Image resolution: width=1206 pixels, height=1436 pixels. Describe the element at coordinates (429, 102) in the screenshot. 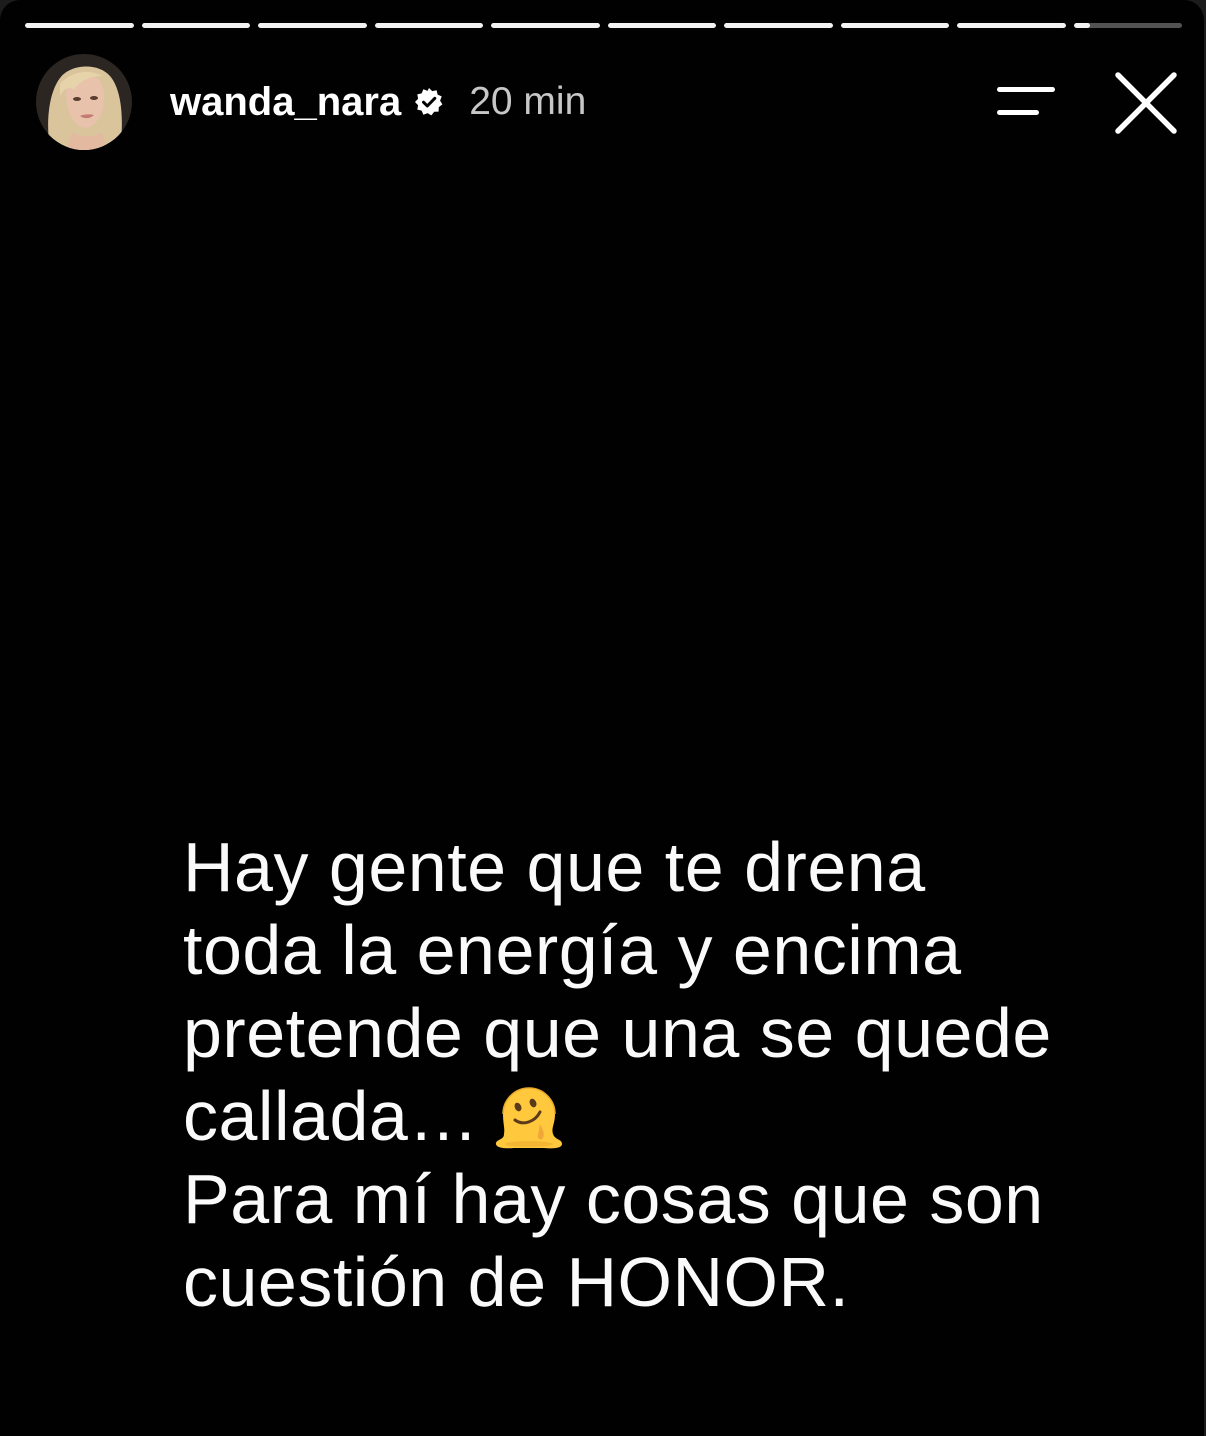

I see `verified-badge-icon` at that location.